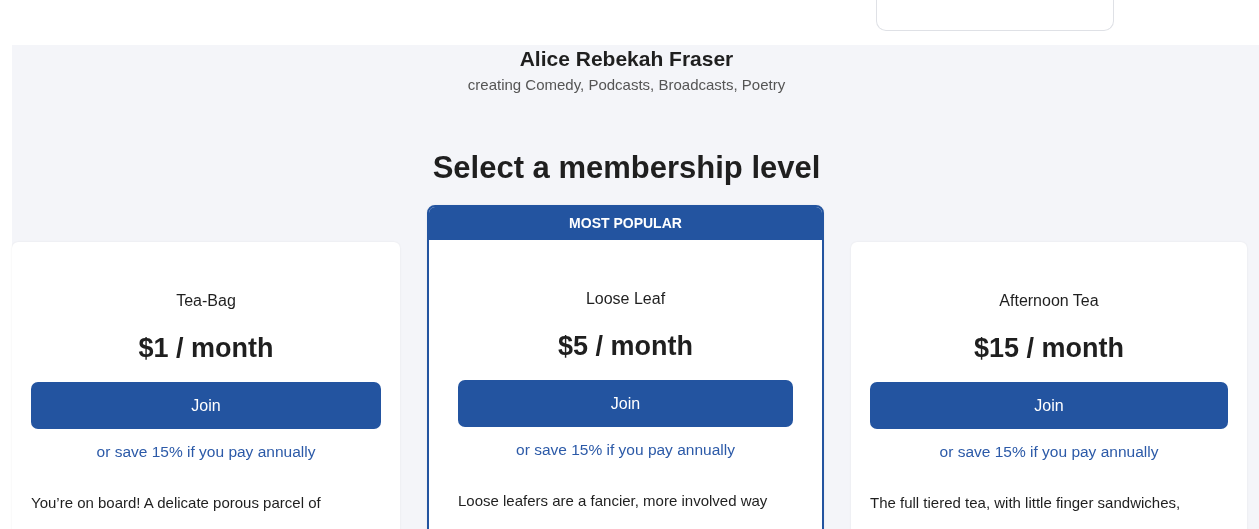 The width and height of the screenshot is (1259, 529). What do you see at coordinates (613, 500) in the screenshot?
I see `tier-description: Loose leafers are a fancier, more involved way` at bounding box center [613, 500].